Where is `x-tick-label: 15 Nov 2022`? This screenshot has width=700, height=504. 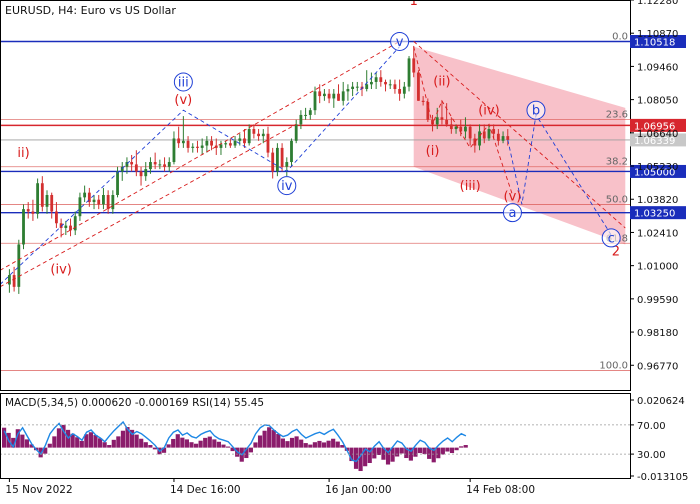 x-tick-label: 15 Nov 2022 is located at coordinates (38, 490).